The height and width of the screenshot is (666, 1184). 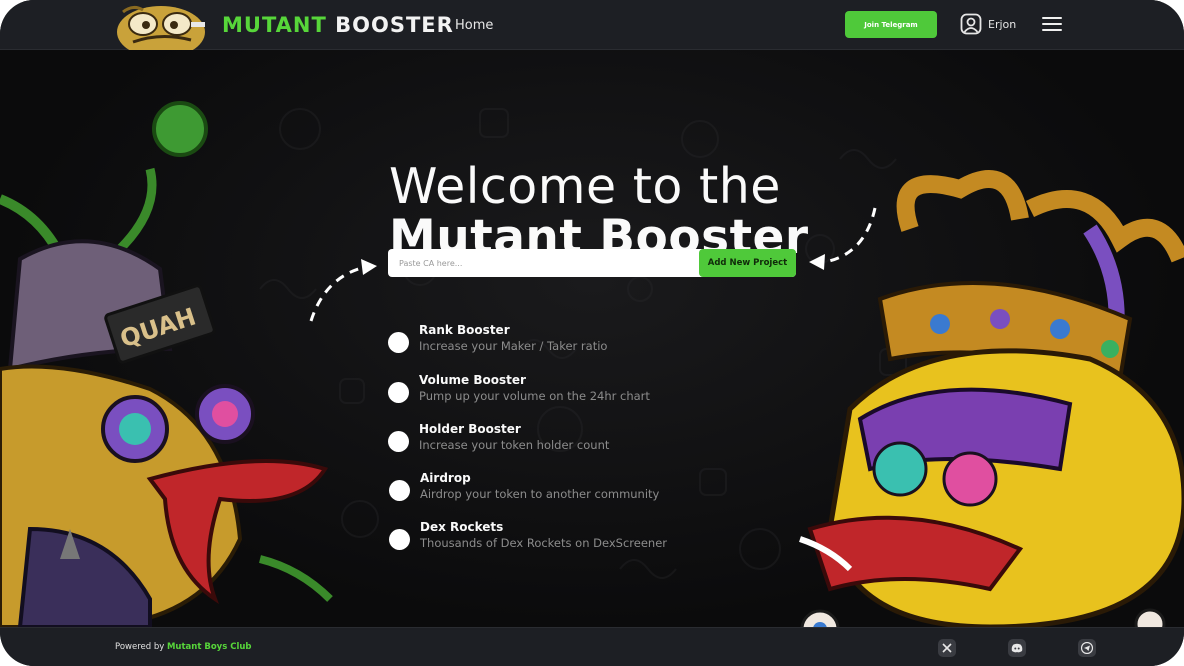 What do you see at coordinates (462, 527) in the screenshot?
I see `feature-title: Dex Rockets` at bounding box center [462, 527].